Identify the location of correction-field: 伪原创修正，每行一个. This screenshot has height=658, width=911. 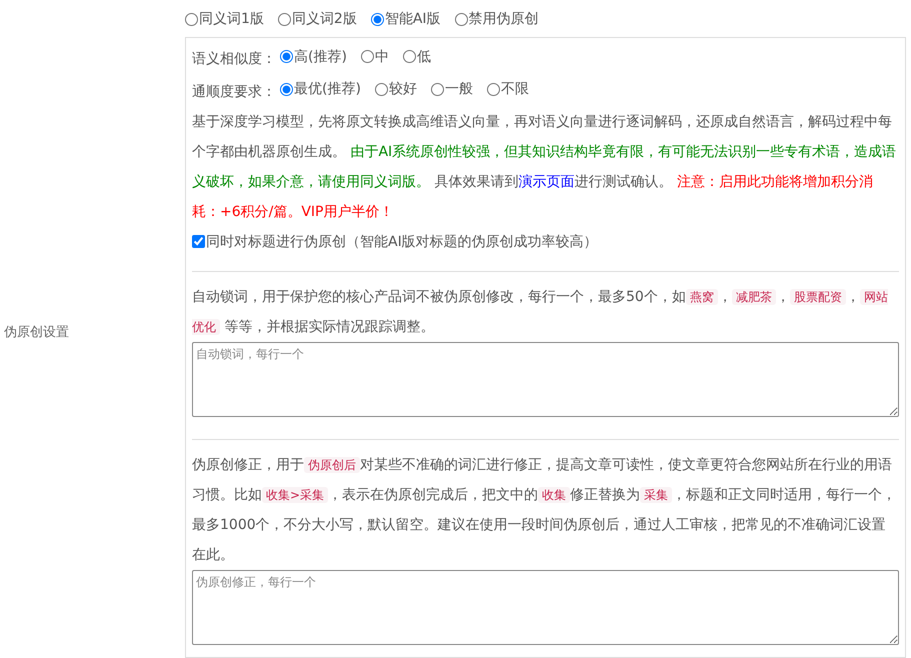
(545, 607).